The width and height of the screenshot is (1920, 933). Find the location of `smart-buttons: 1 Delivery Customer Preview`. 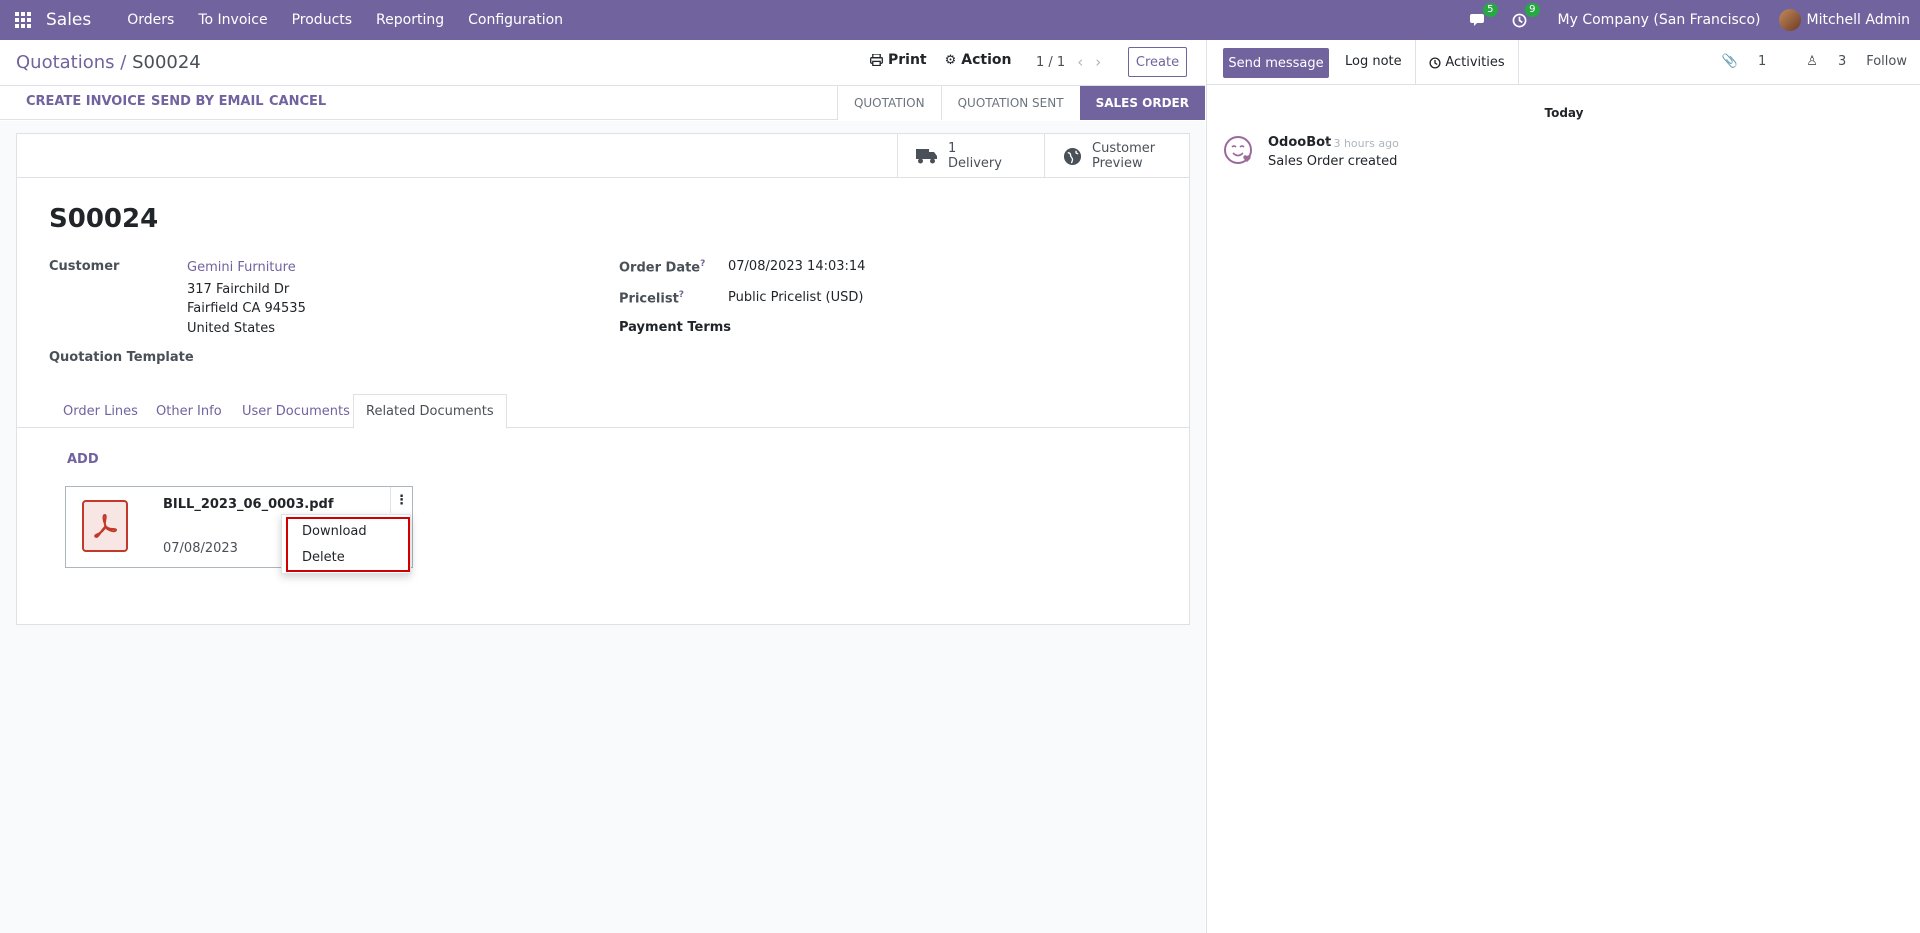

smart-buttons: 1 Delivery Customer Preview is located at coordinates (603, 156).